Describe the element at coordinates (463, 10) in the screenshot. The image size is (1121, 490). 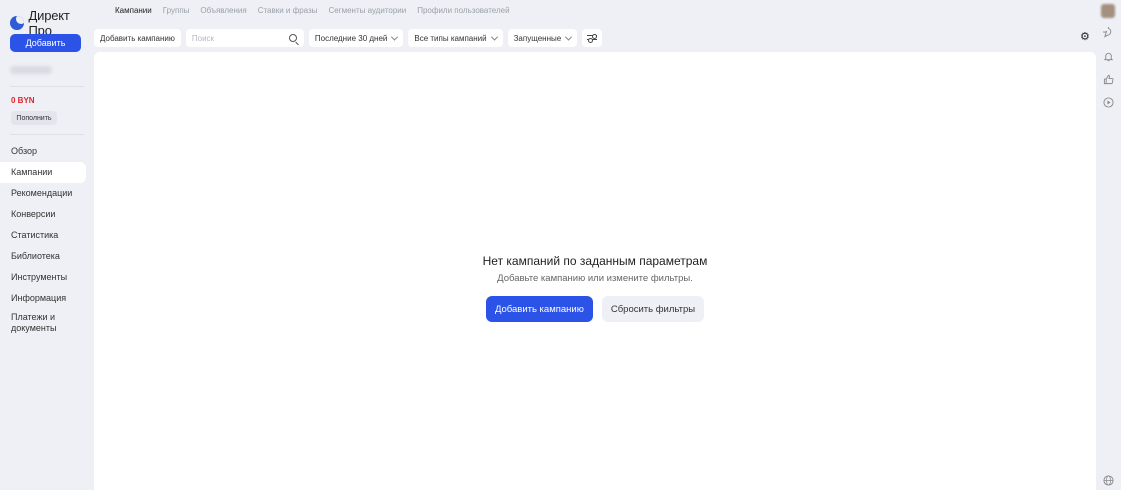
I see `tab-user-profiles: Профили пользователей` at that location.